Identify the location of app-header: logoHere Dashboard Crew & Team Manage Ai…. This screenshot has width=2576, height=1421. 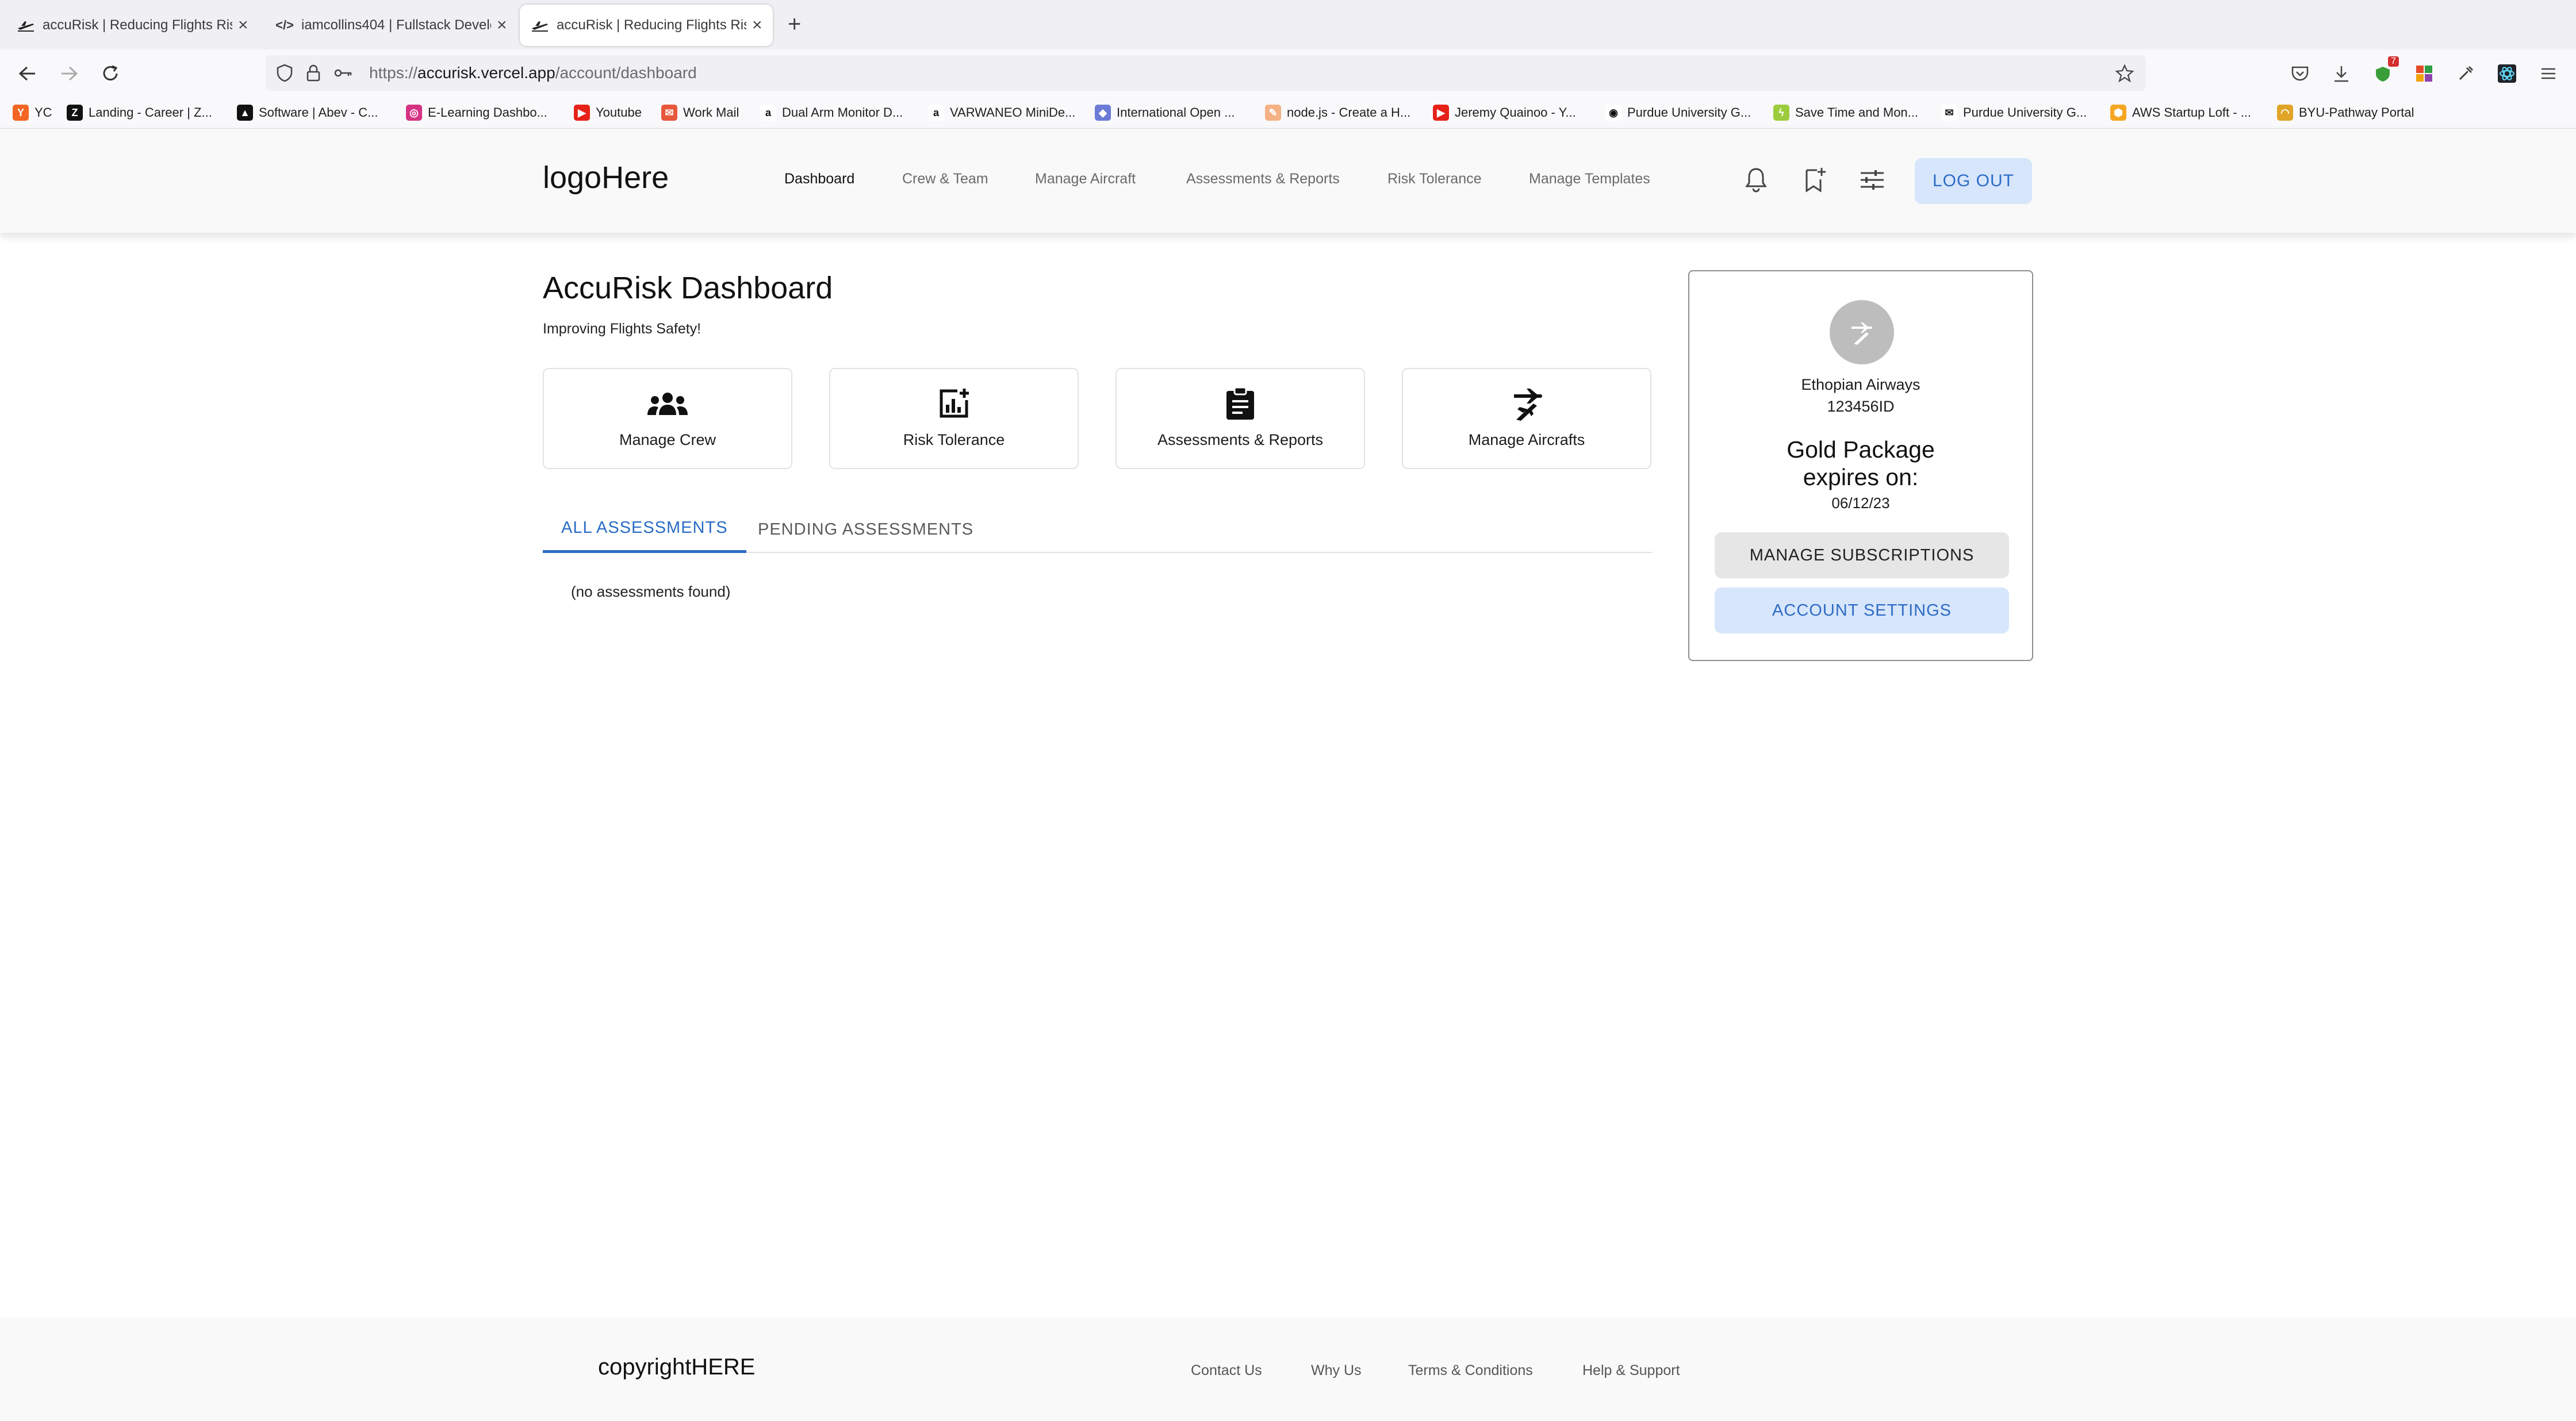
(1288, 181).